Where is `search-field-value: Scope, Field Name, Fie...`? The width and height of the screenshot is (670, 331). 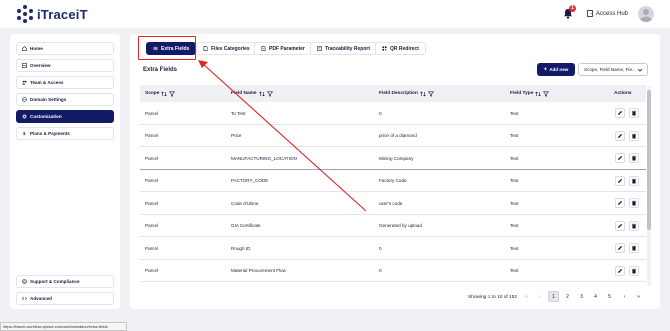
search-field-value: Scope, Field Name, Fie... is located at coordinates (610, 69).